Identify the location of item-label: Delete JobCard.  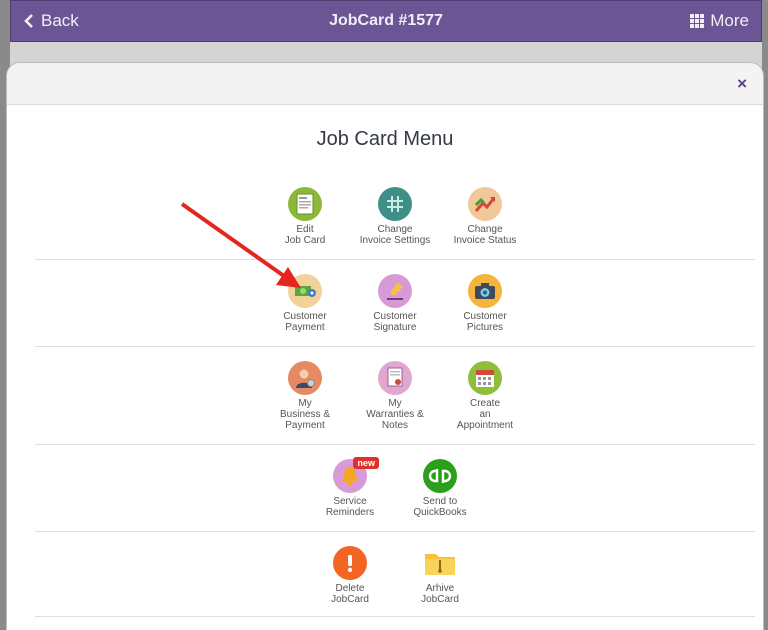
(350, 594).